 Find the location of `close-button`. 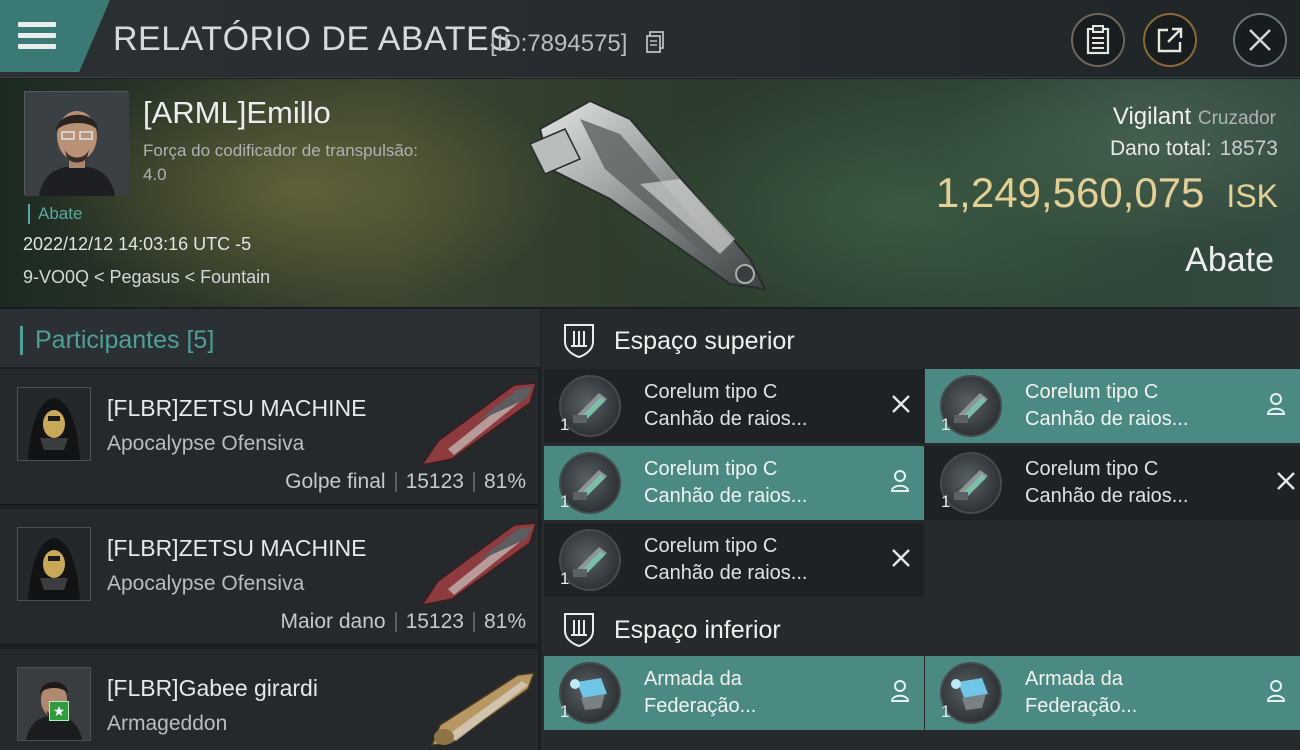

close-button is located at coordinates (1260, 40).